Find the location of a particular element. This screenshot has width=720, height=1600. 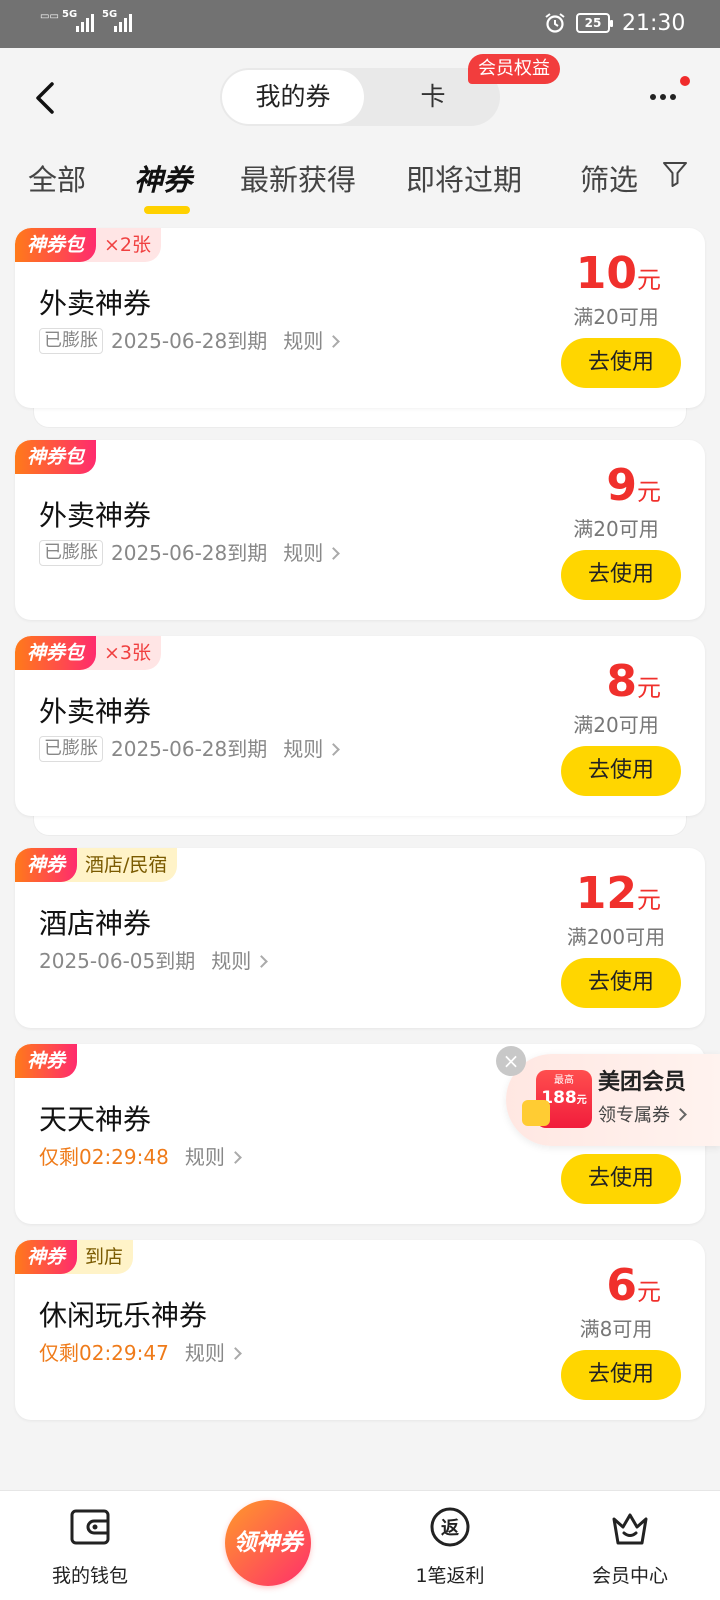

member-promo-float: 最高 188元 美团会员 领专属券 is located at coordinates (613, 1100).